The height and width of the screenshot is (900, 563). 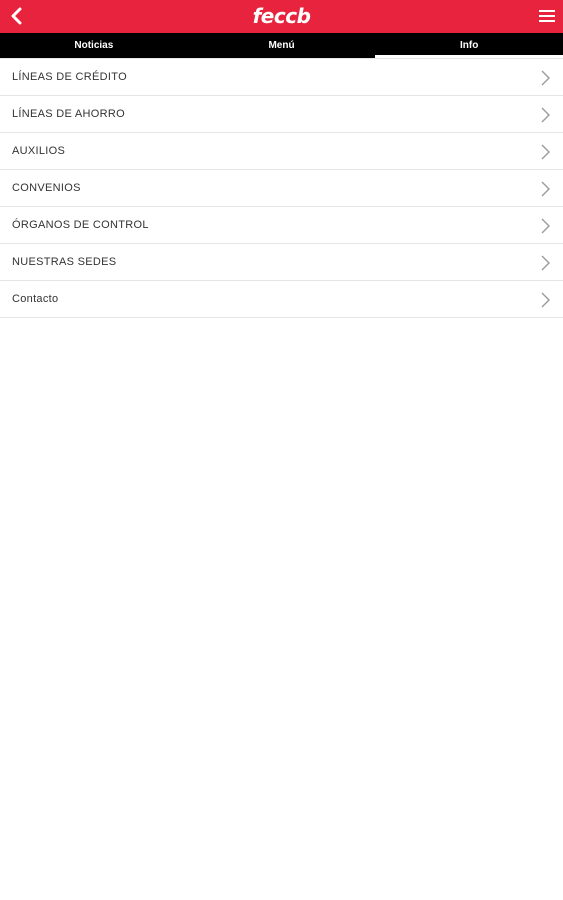 I want to click on list-item-label: AUXILIOS, so click(x=39, y=151).